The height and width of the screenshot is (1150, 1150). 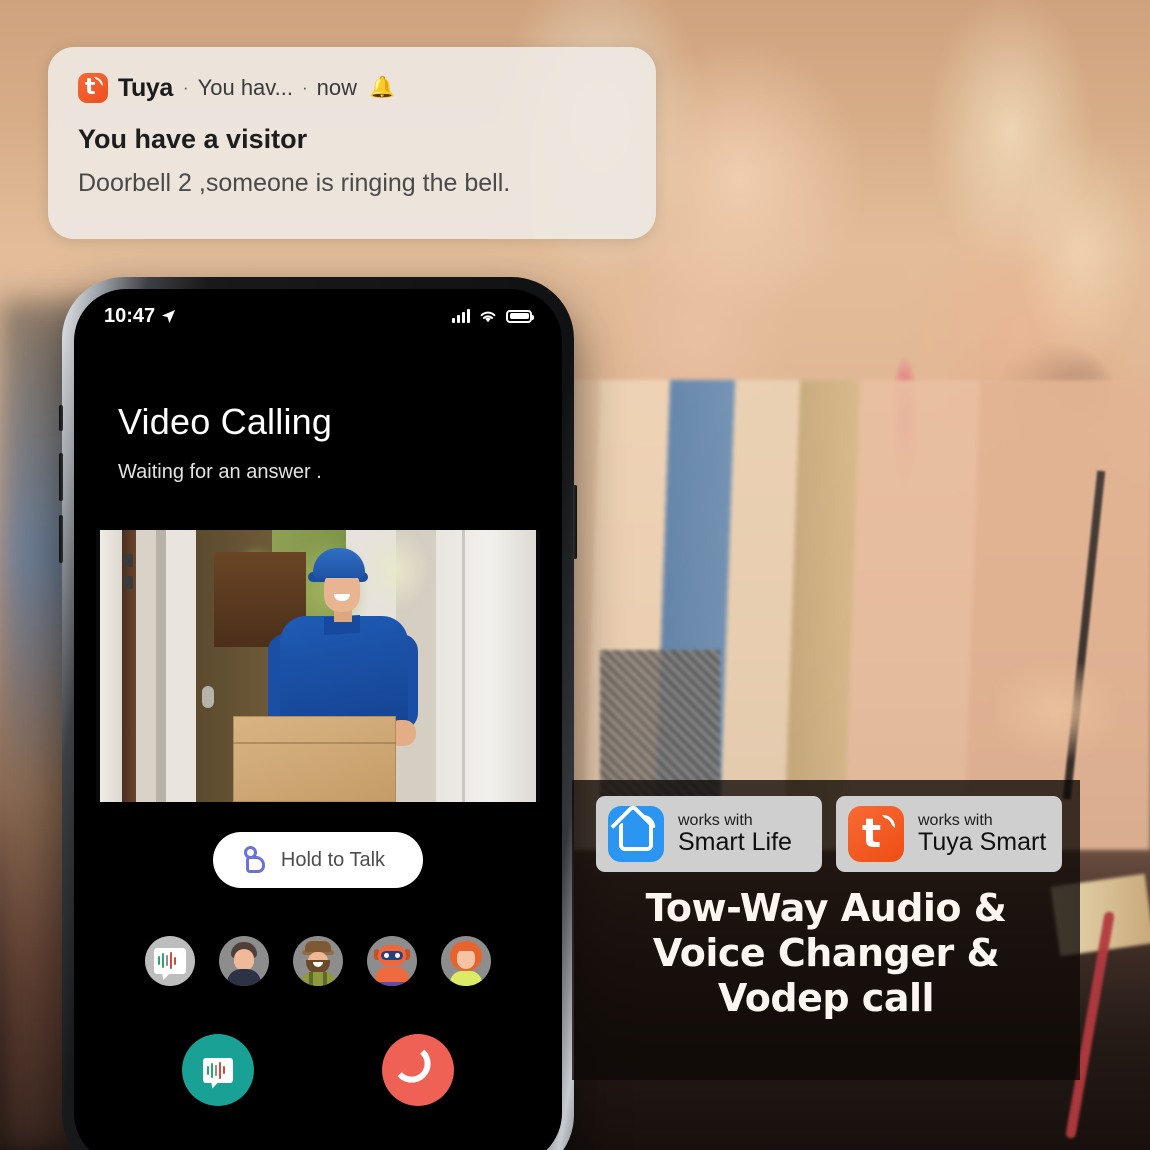 I want to click on badge-brand-name: Smart Life, so click(x=735, y=842).